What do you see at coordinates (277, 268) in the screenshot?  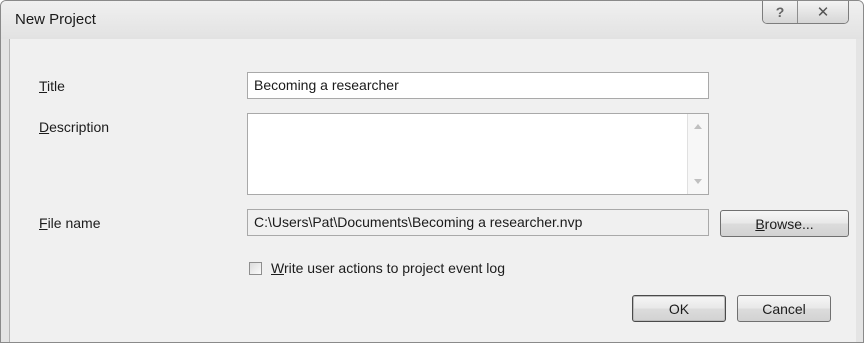 I see `event-log-mnemonic: W` at bounding box center [277, 268].